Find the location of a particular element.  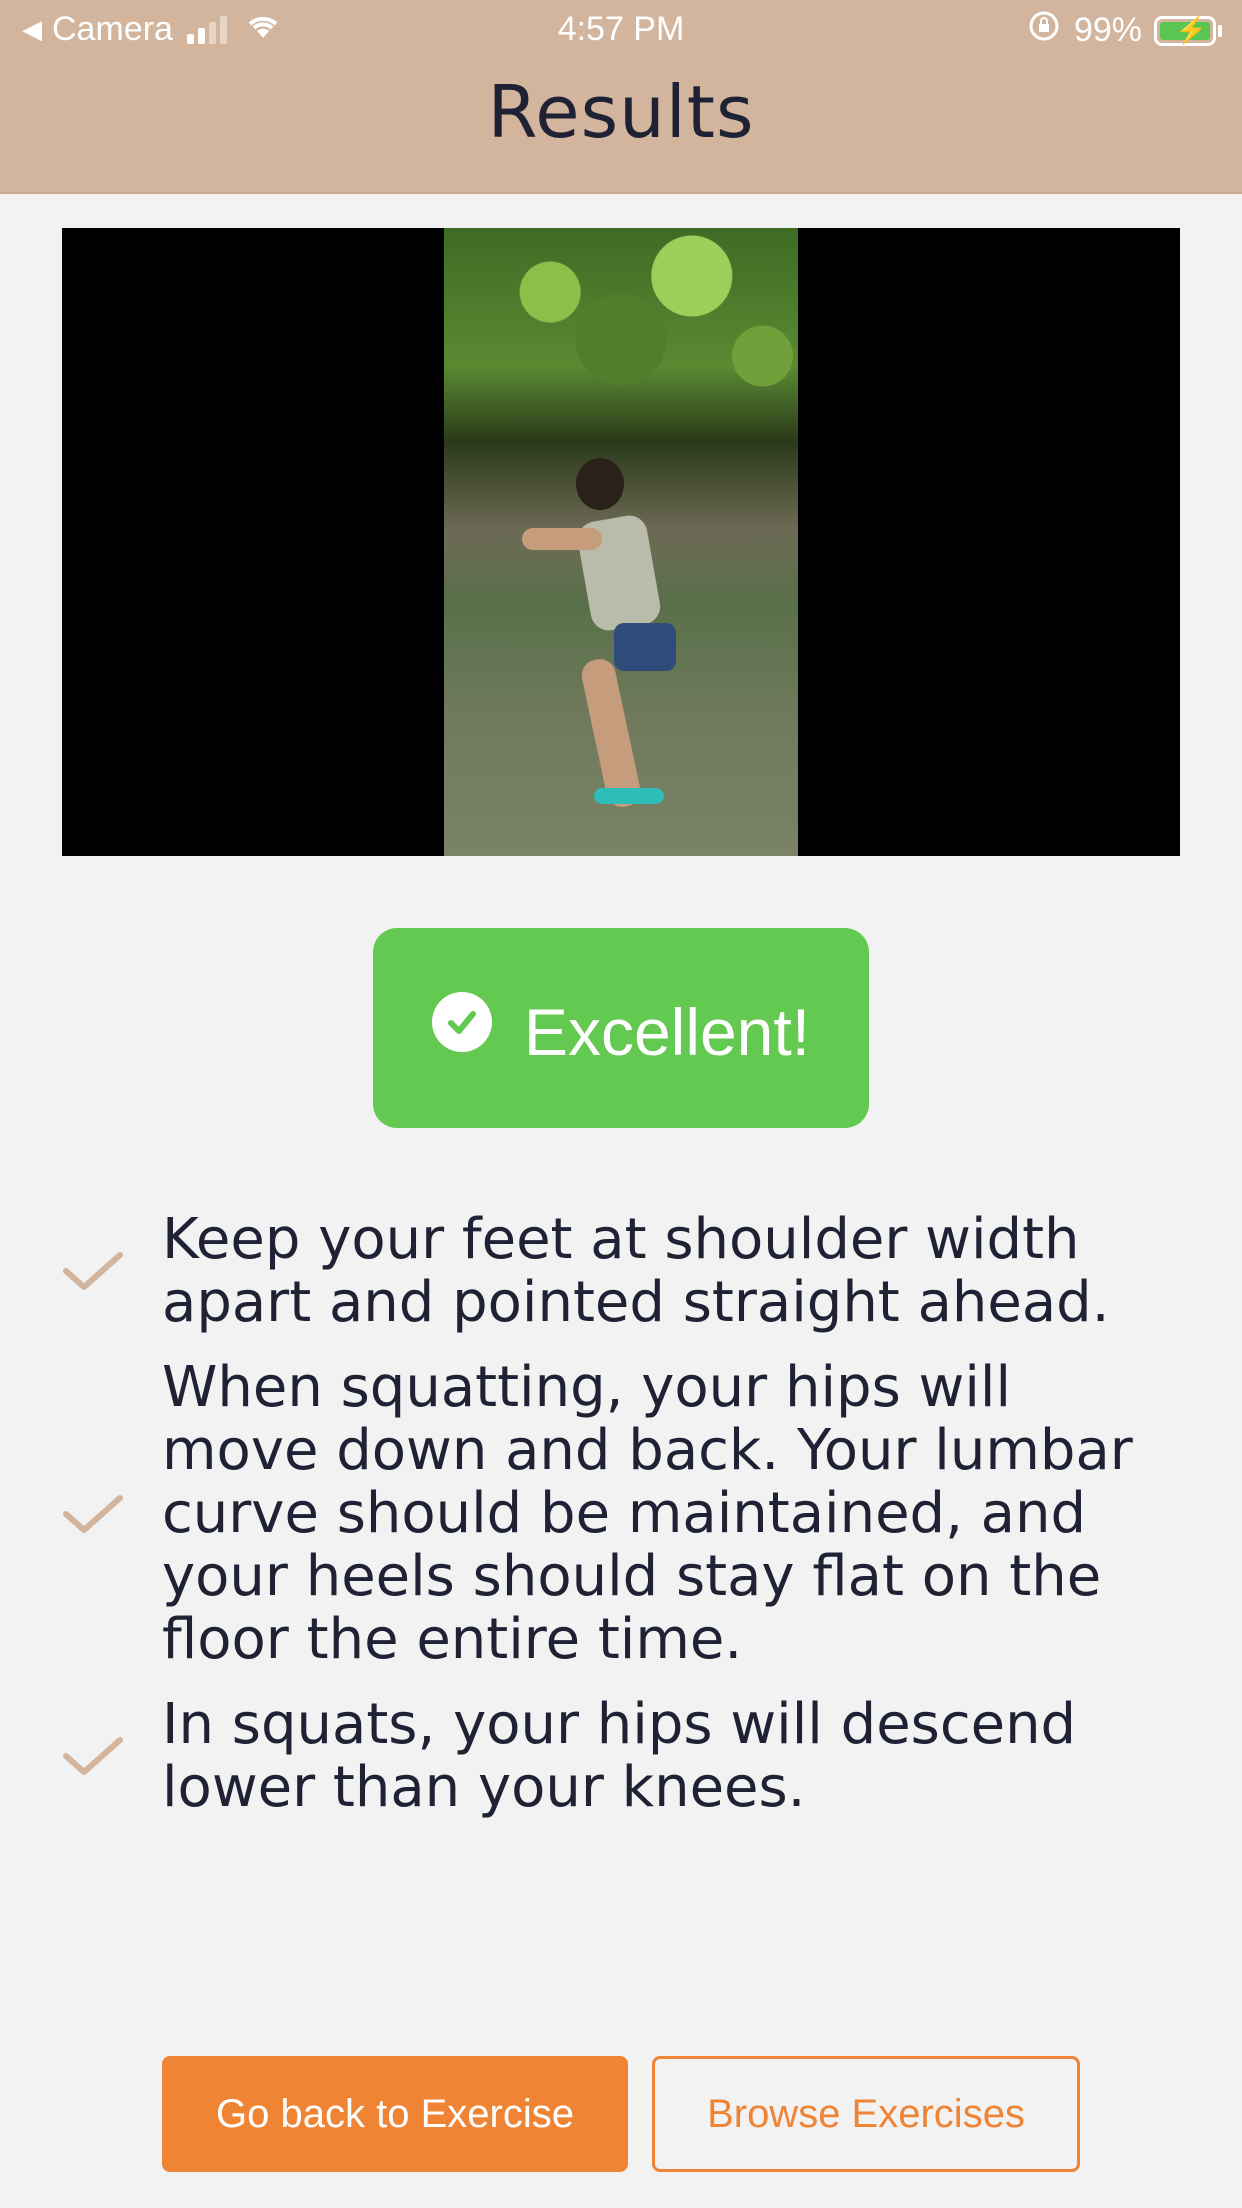

rotation-lock-icon is located at coordinates (1044, 30).